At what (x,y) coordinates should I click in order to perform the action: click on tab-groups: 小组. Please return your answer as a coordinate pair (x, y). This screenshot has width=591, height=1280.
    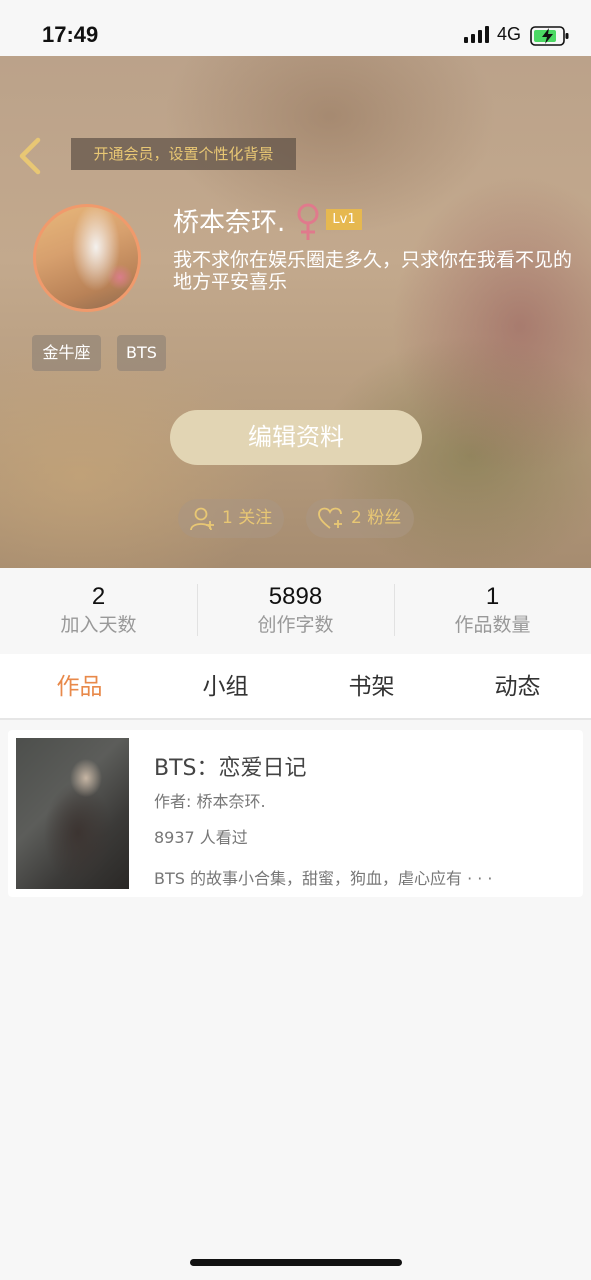
    Looking at the image, I should click on (225, 687).